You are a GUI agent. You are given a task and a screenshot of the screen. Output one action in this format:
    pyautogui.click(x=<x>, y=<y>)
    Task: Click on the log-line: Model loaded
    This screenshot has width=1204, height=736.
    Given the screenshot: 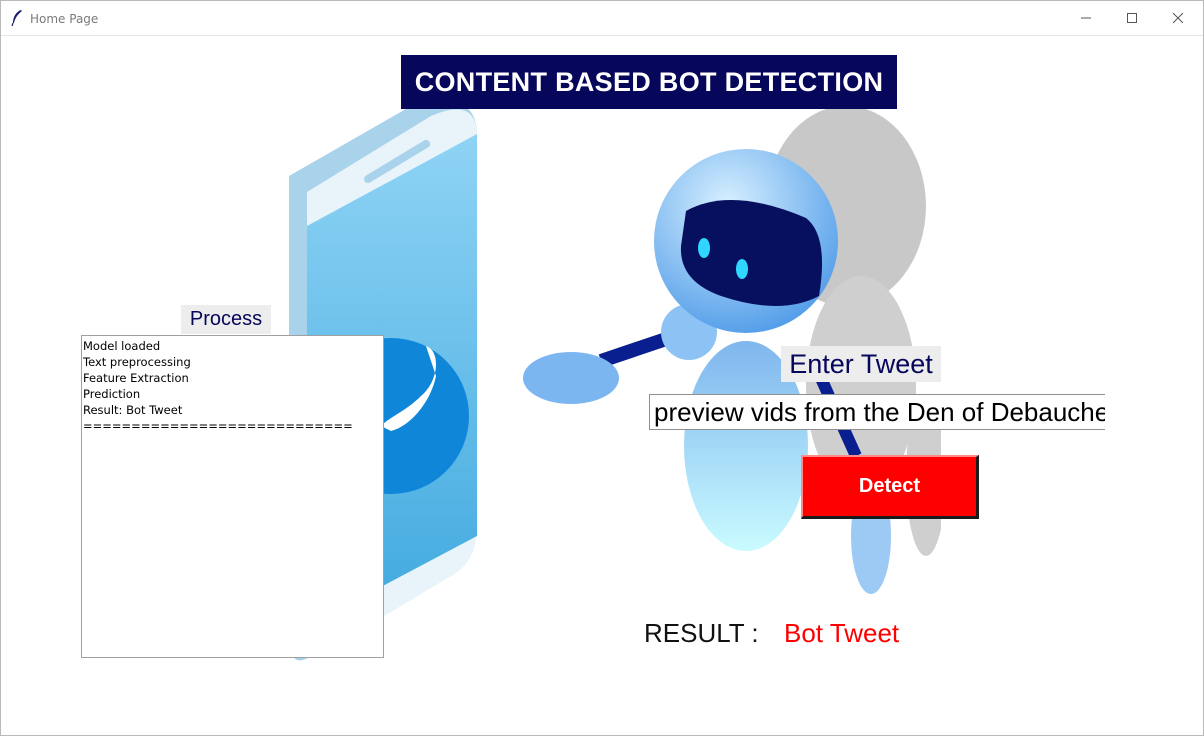 What is the action you would take?
    pyautogui.click(x=122, y=346)
    